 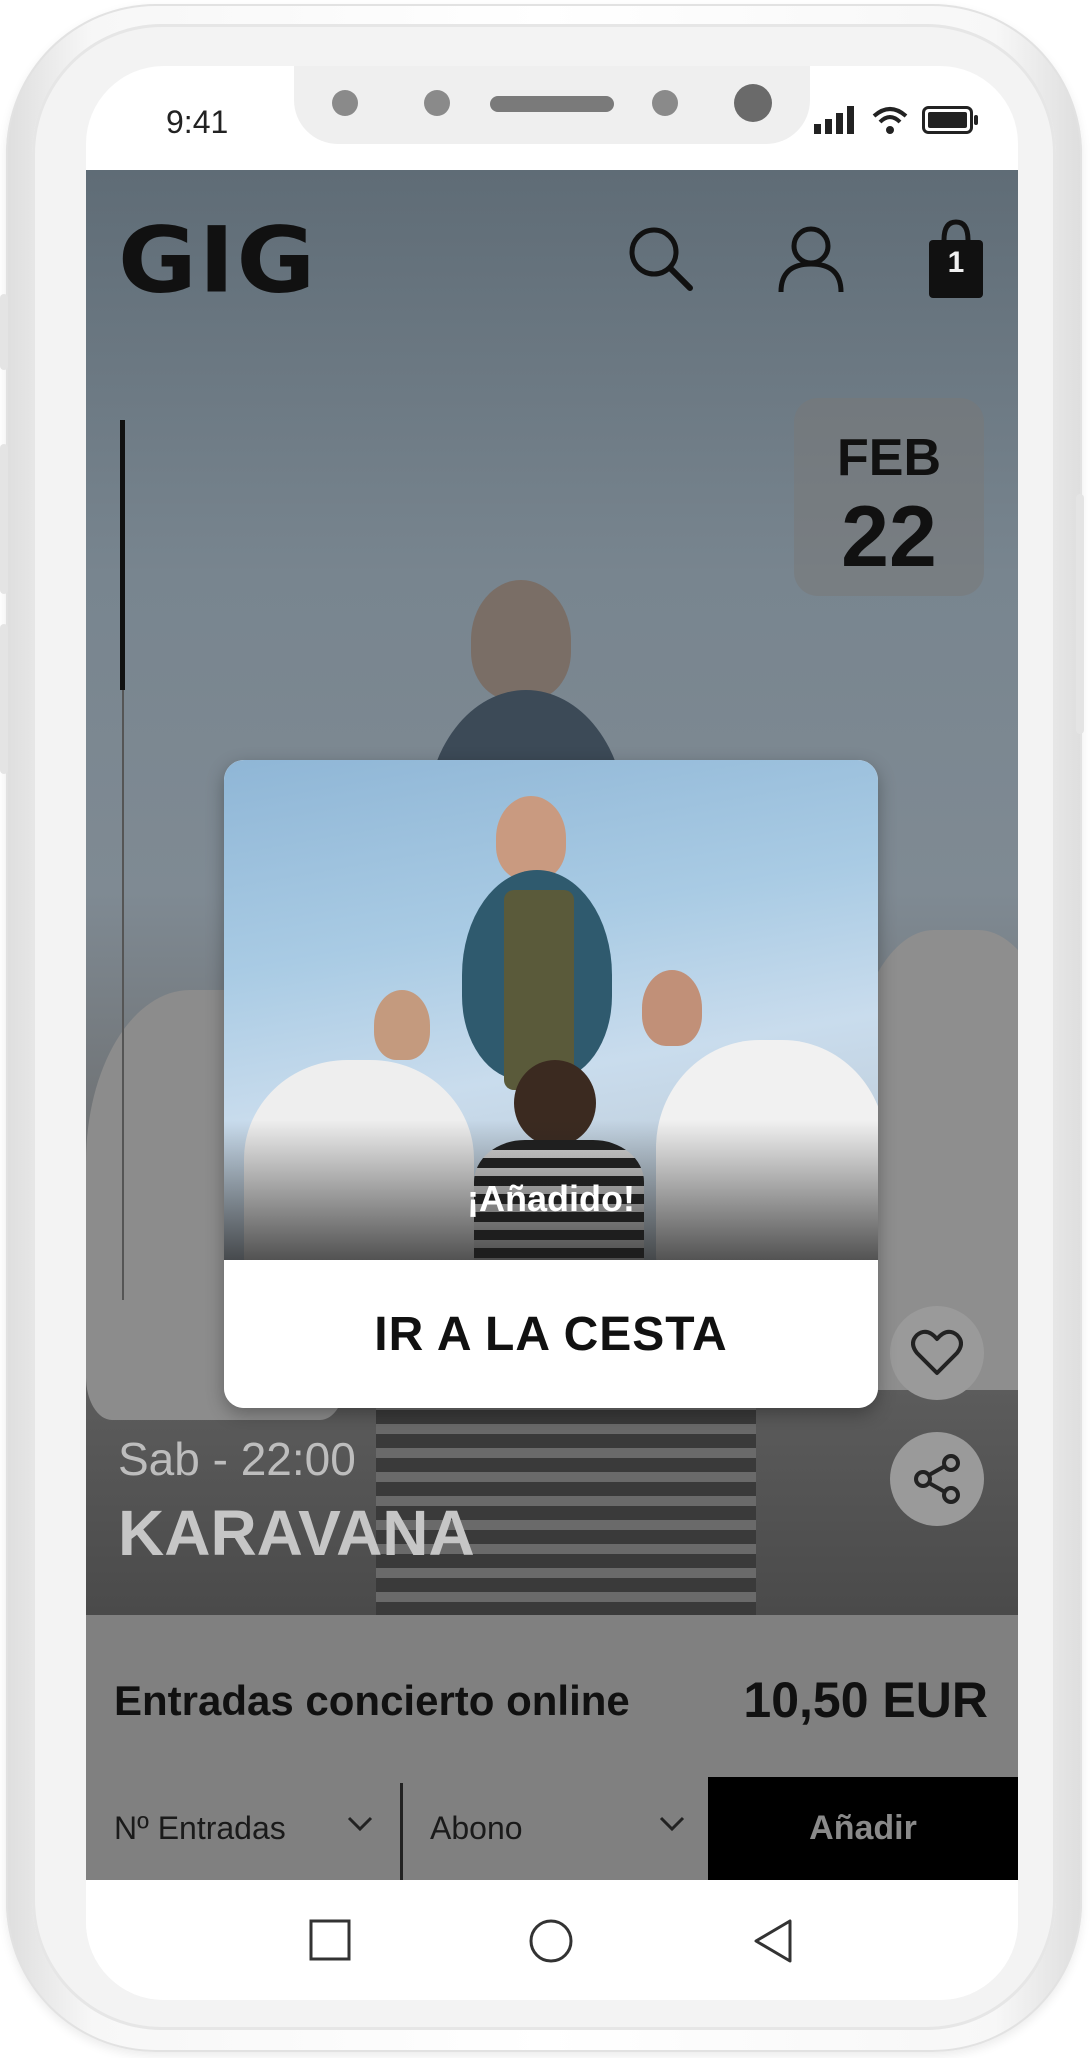 I want to click on quantity-select: Nº Entradas, so click(x=254, y=1828).